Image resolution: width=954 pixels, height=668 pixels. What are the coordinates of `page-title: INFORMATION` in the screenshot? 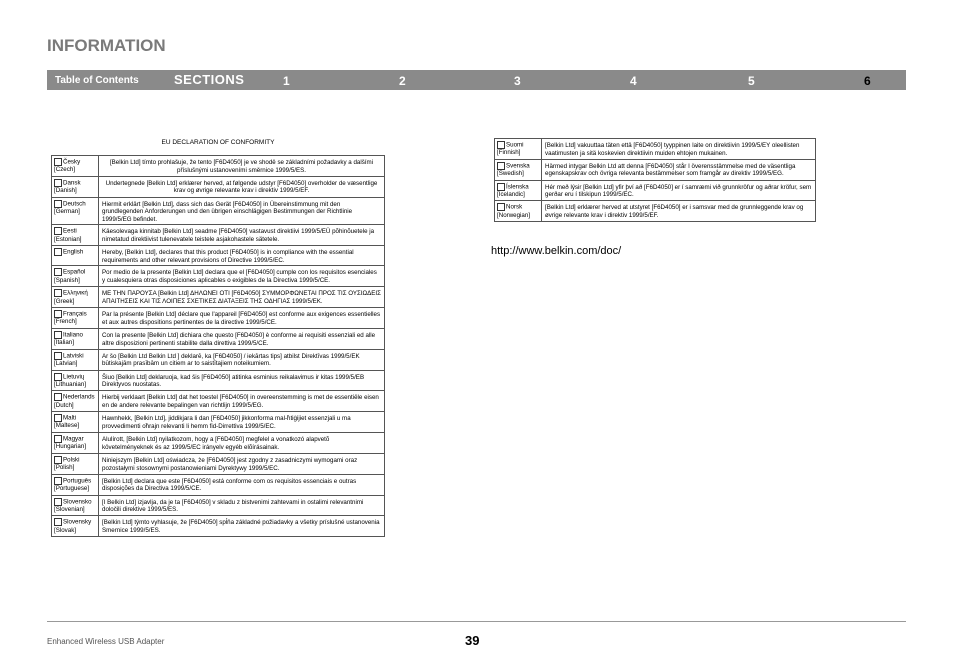 It's located at (106, 45).